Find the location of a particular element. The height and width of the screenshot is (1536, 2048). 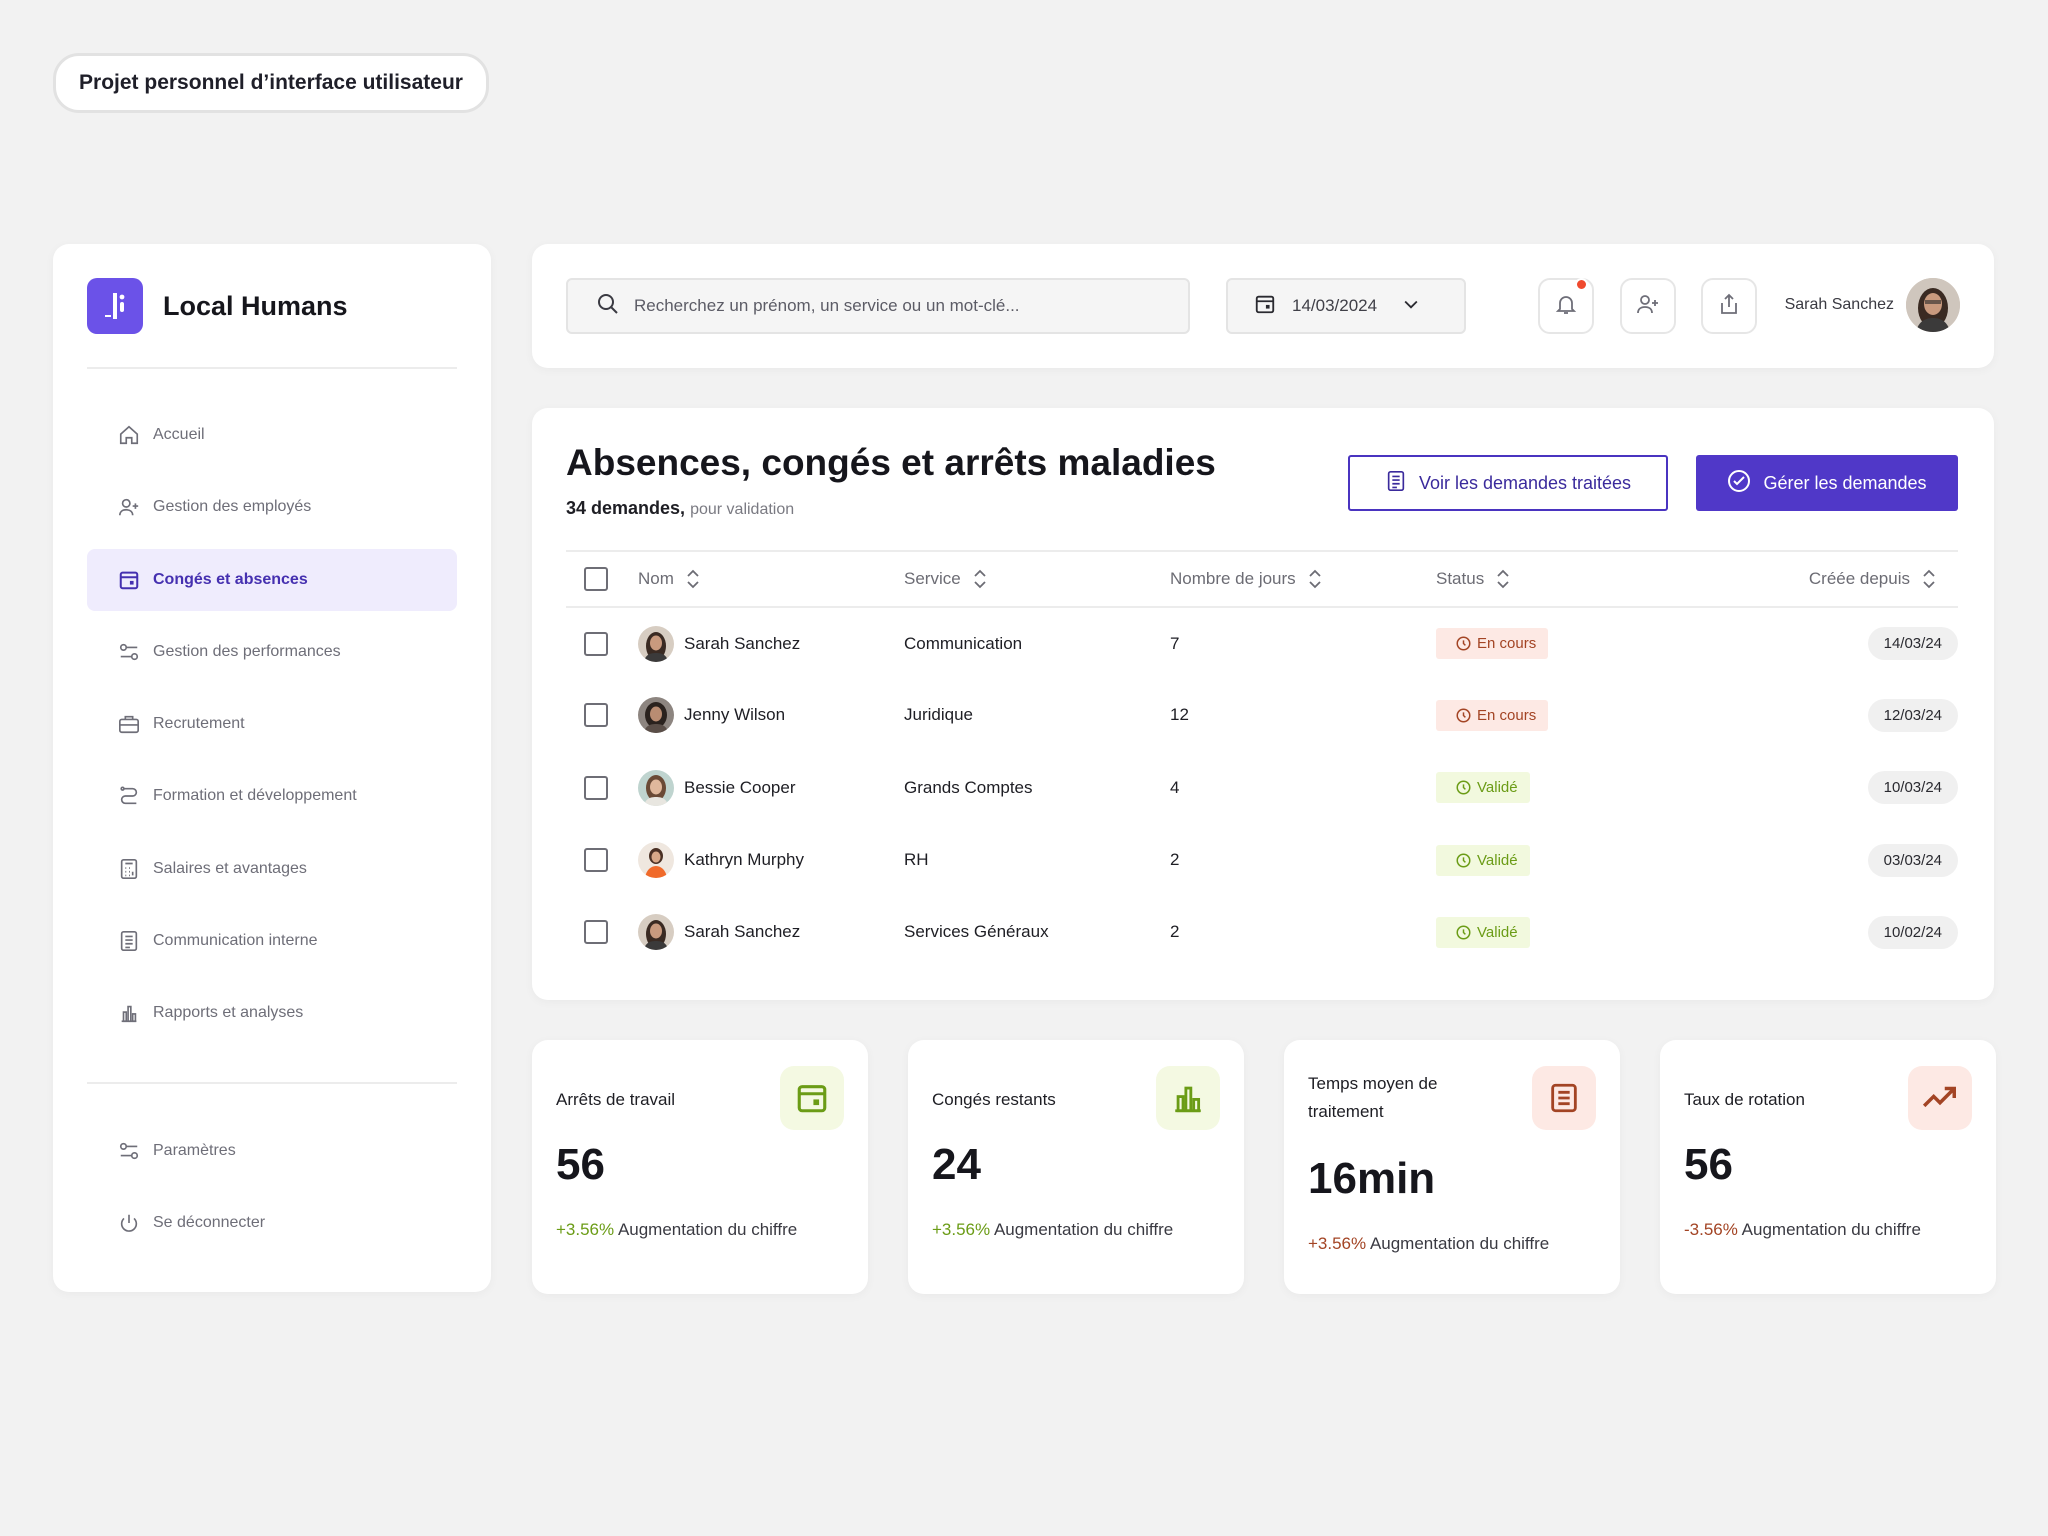

nav-item-accueil: Accueil is located at coordinates (272, 435).